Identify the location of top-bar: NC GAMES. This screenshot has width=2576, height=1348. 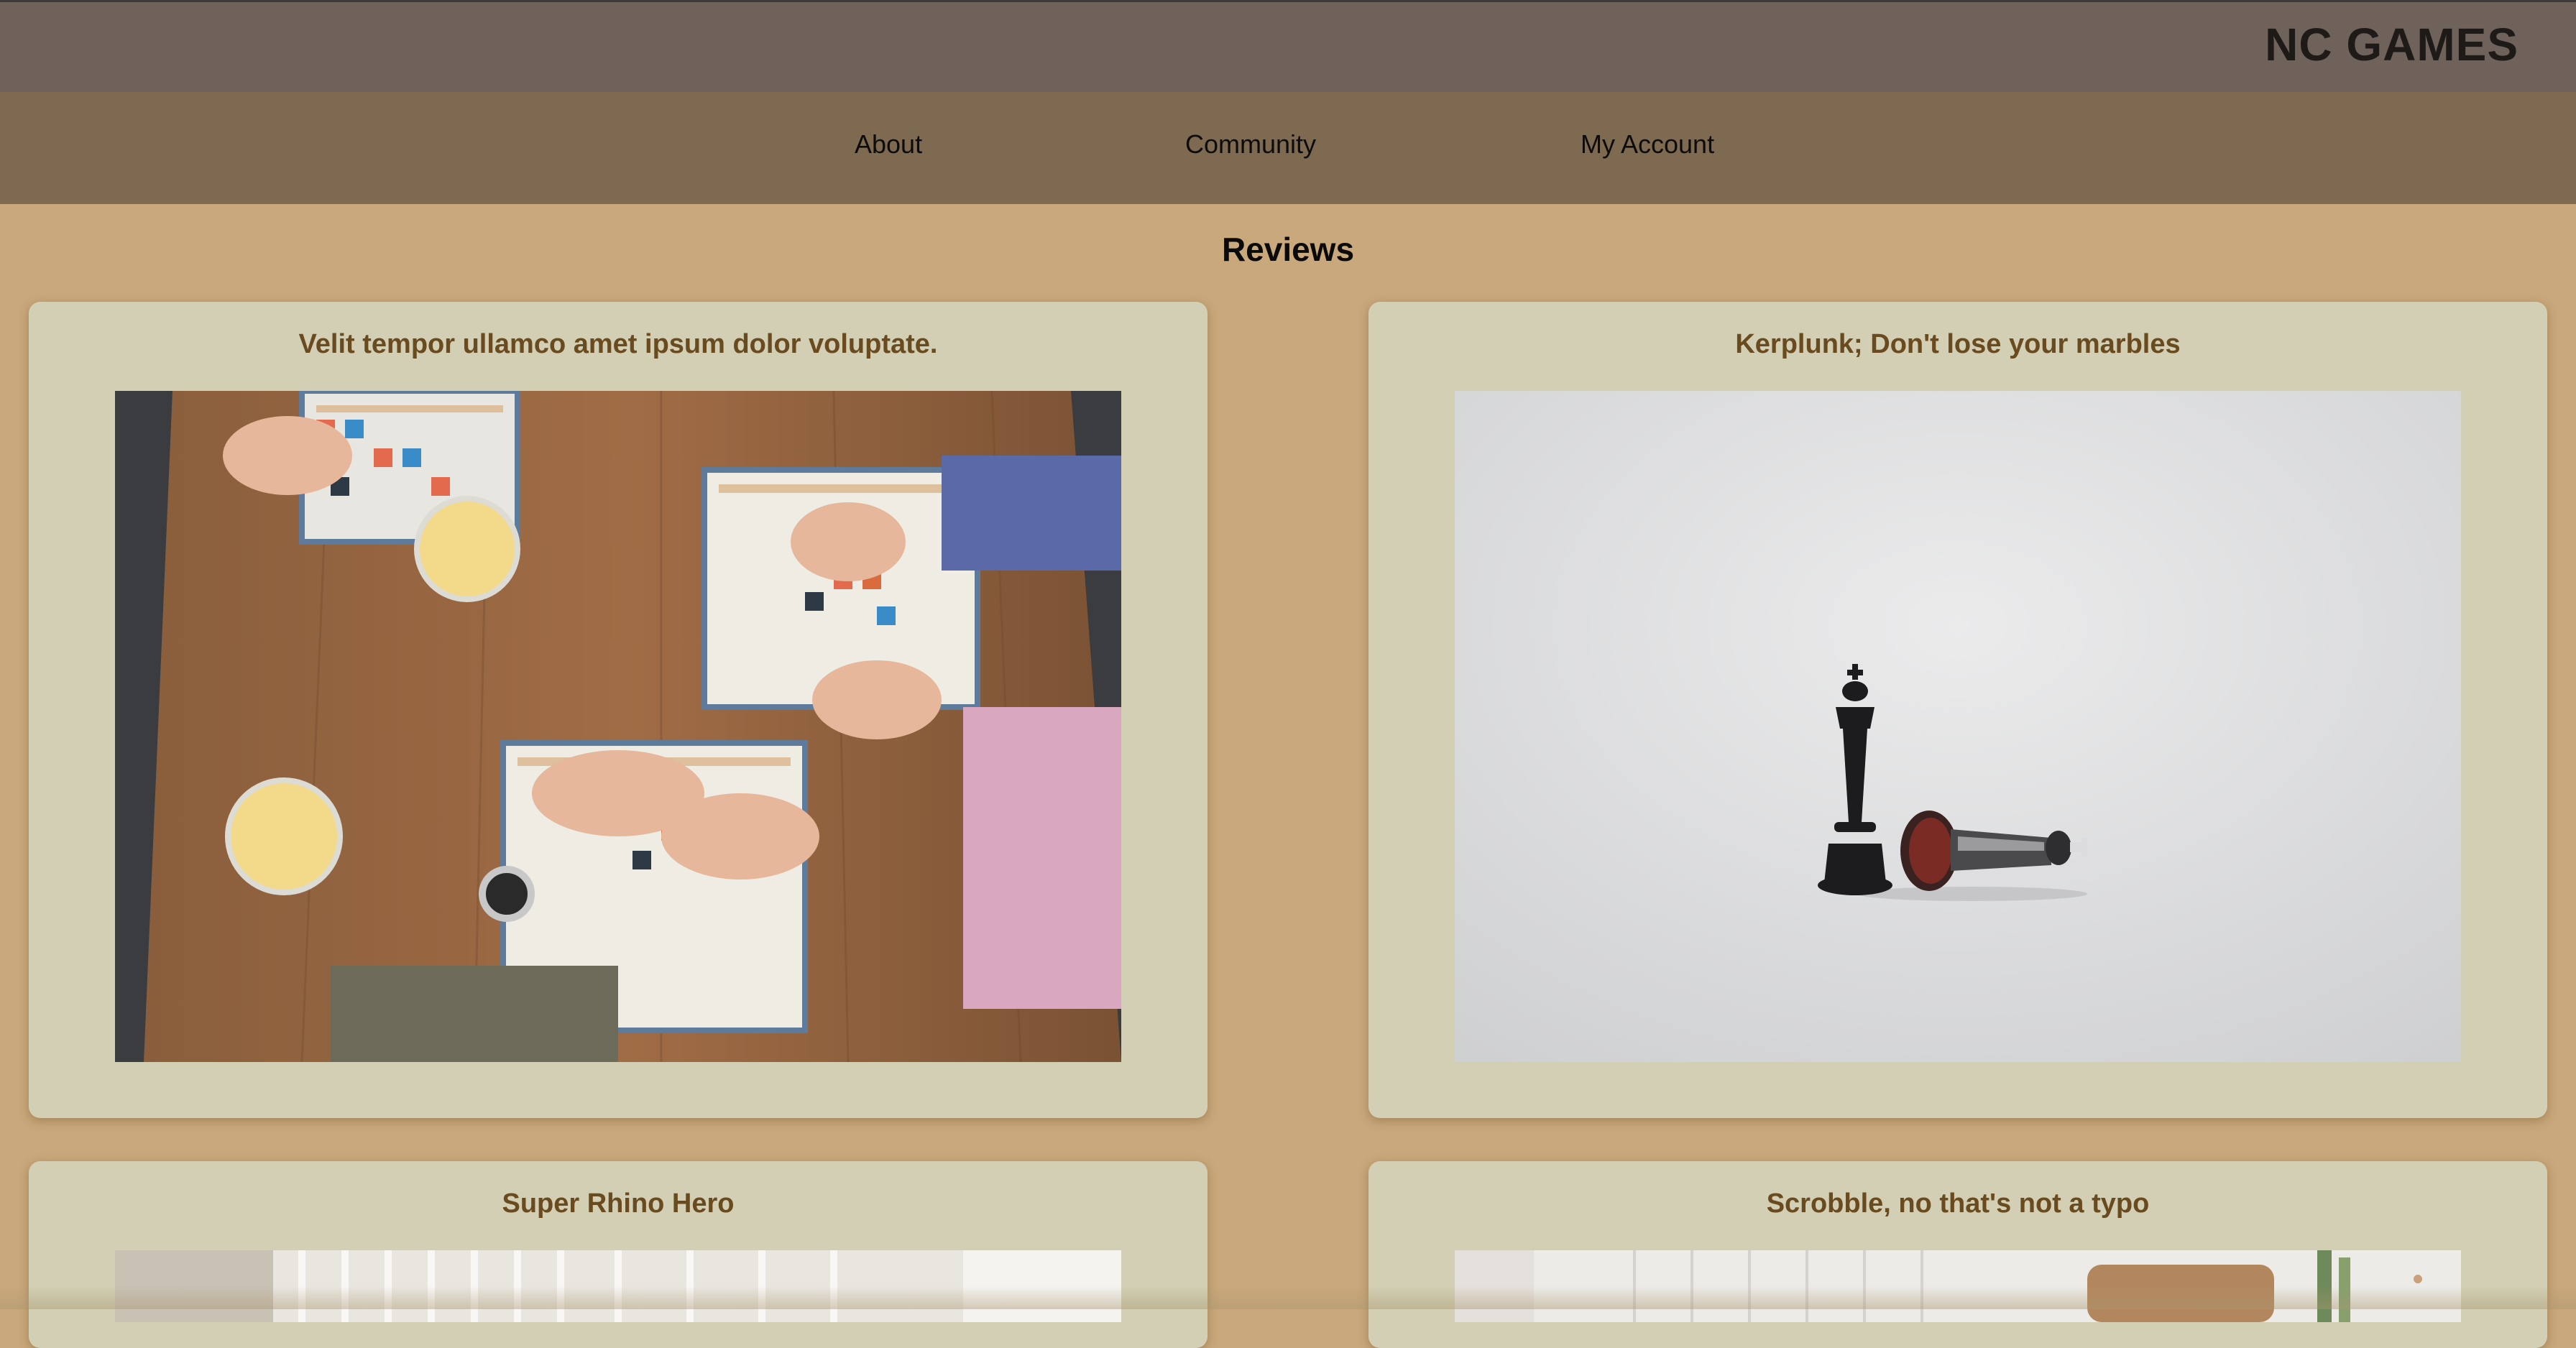
(1288, 46).